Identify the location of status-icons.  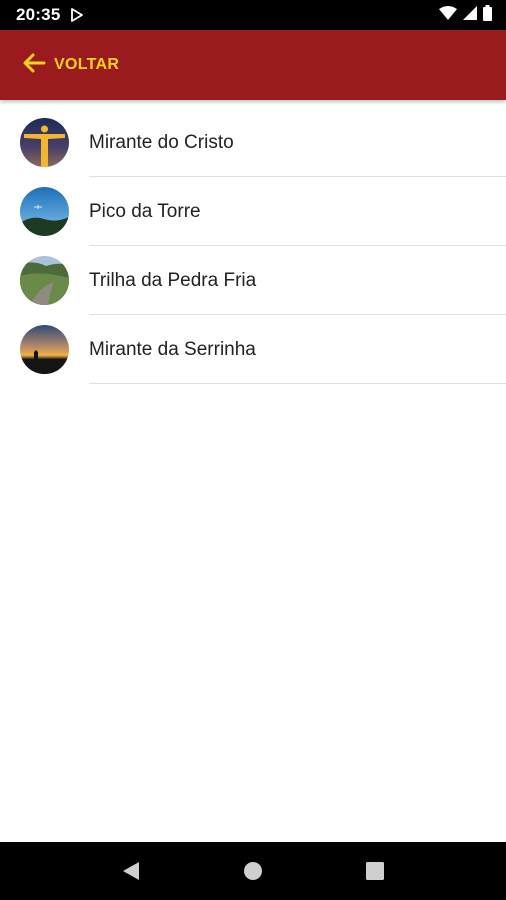
(465, 15).